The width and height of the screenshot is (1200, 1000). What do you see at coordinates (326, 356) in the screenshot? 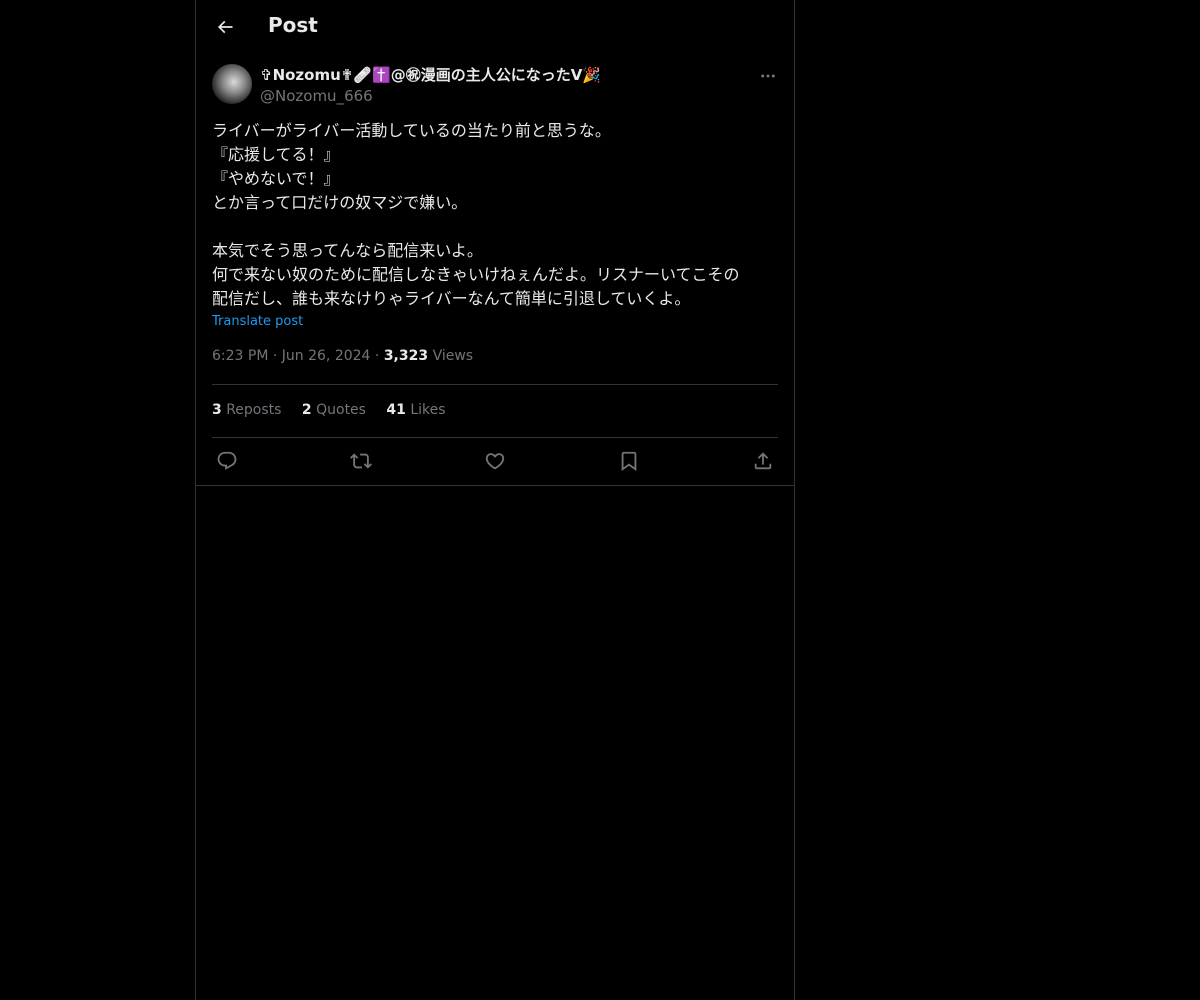
I see `post-date: Jun 26, 2024` at bounding box center [326, 356].